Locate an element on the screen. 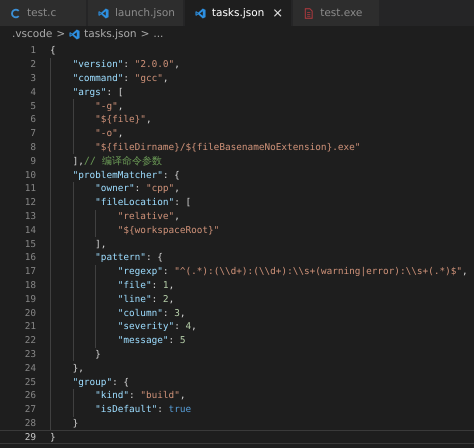 The image size is (474, 448). editor-tab: launch.json is located at coordinates (135, 13).